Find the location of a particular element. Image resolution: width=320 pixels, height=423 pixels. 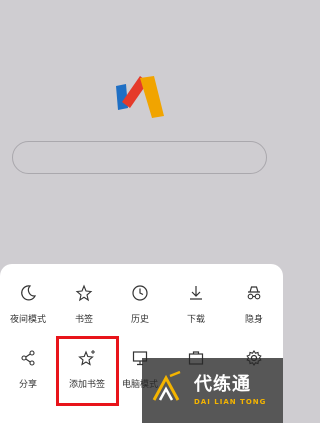

moon-icon is located at coordinates (29, 293).